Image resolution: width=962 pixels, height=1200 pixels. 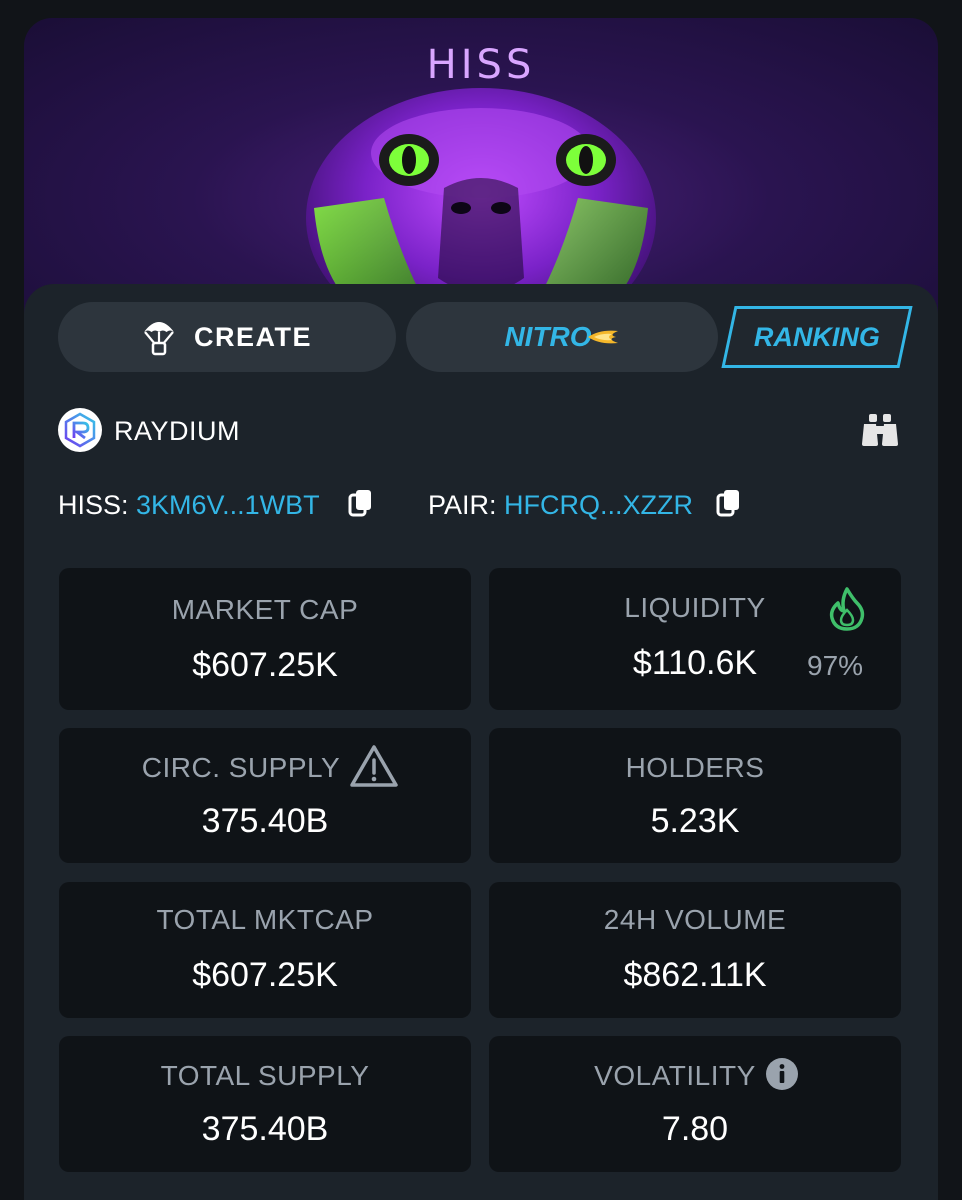 What do you see at coordinates (265, 795) in the screenshot?
I see `stat-circ-supply: CIRC. SUPPLY 375.40B` at bounding box center [265, 795].